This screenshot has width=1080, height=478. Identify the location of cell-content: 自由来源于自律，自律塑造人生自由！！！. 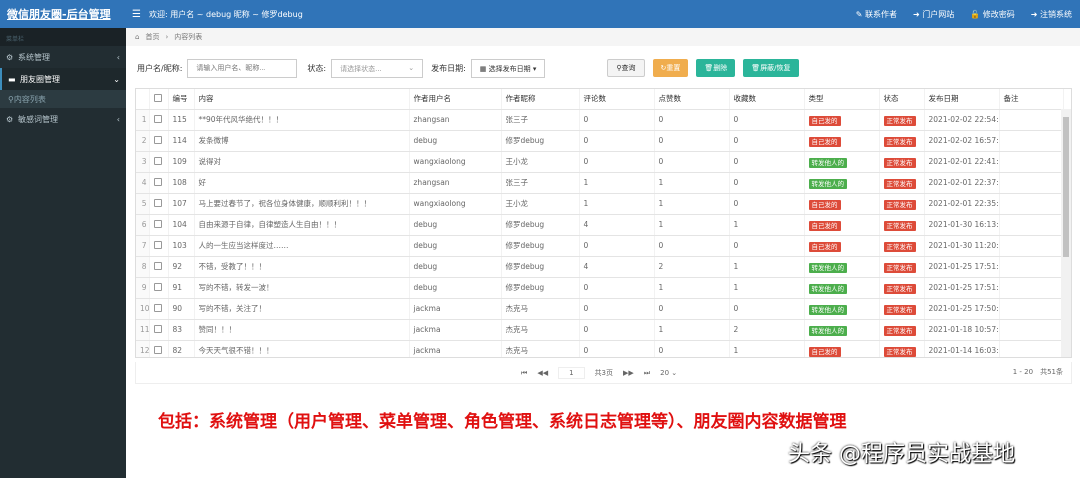
(302, 225).